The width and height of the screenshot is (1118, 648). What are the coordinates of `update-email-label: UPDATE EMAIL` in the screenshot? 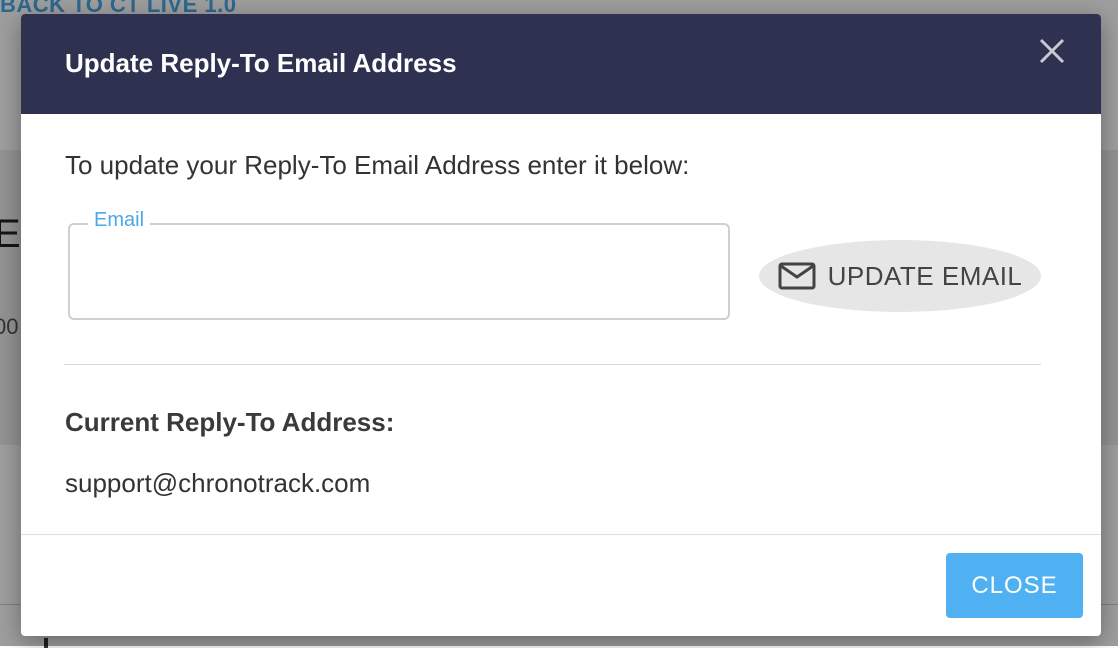 It's located at (925, 275).